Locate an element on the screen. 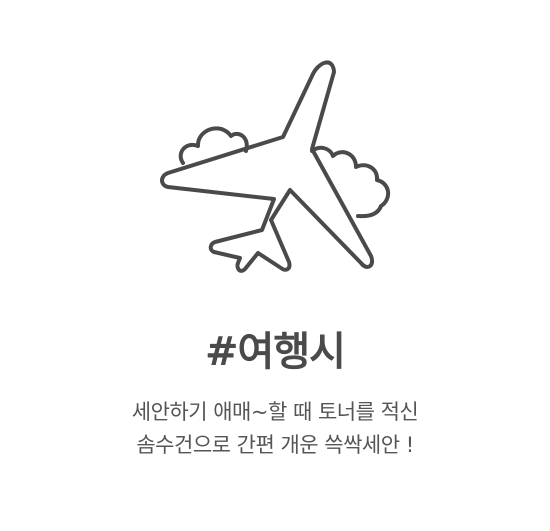  description-text: 세안하기 애매~할 때 토너를 적신 솜수건으로 간편 개운 쓱싹세안 ! is located at coordinates (275, 429).